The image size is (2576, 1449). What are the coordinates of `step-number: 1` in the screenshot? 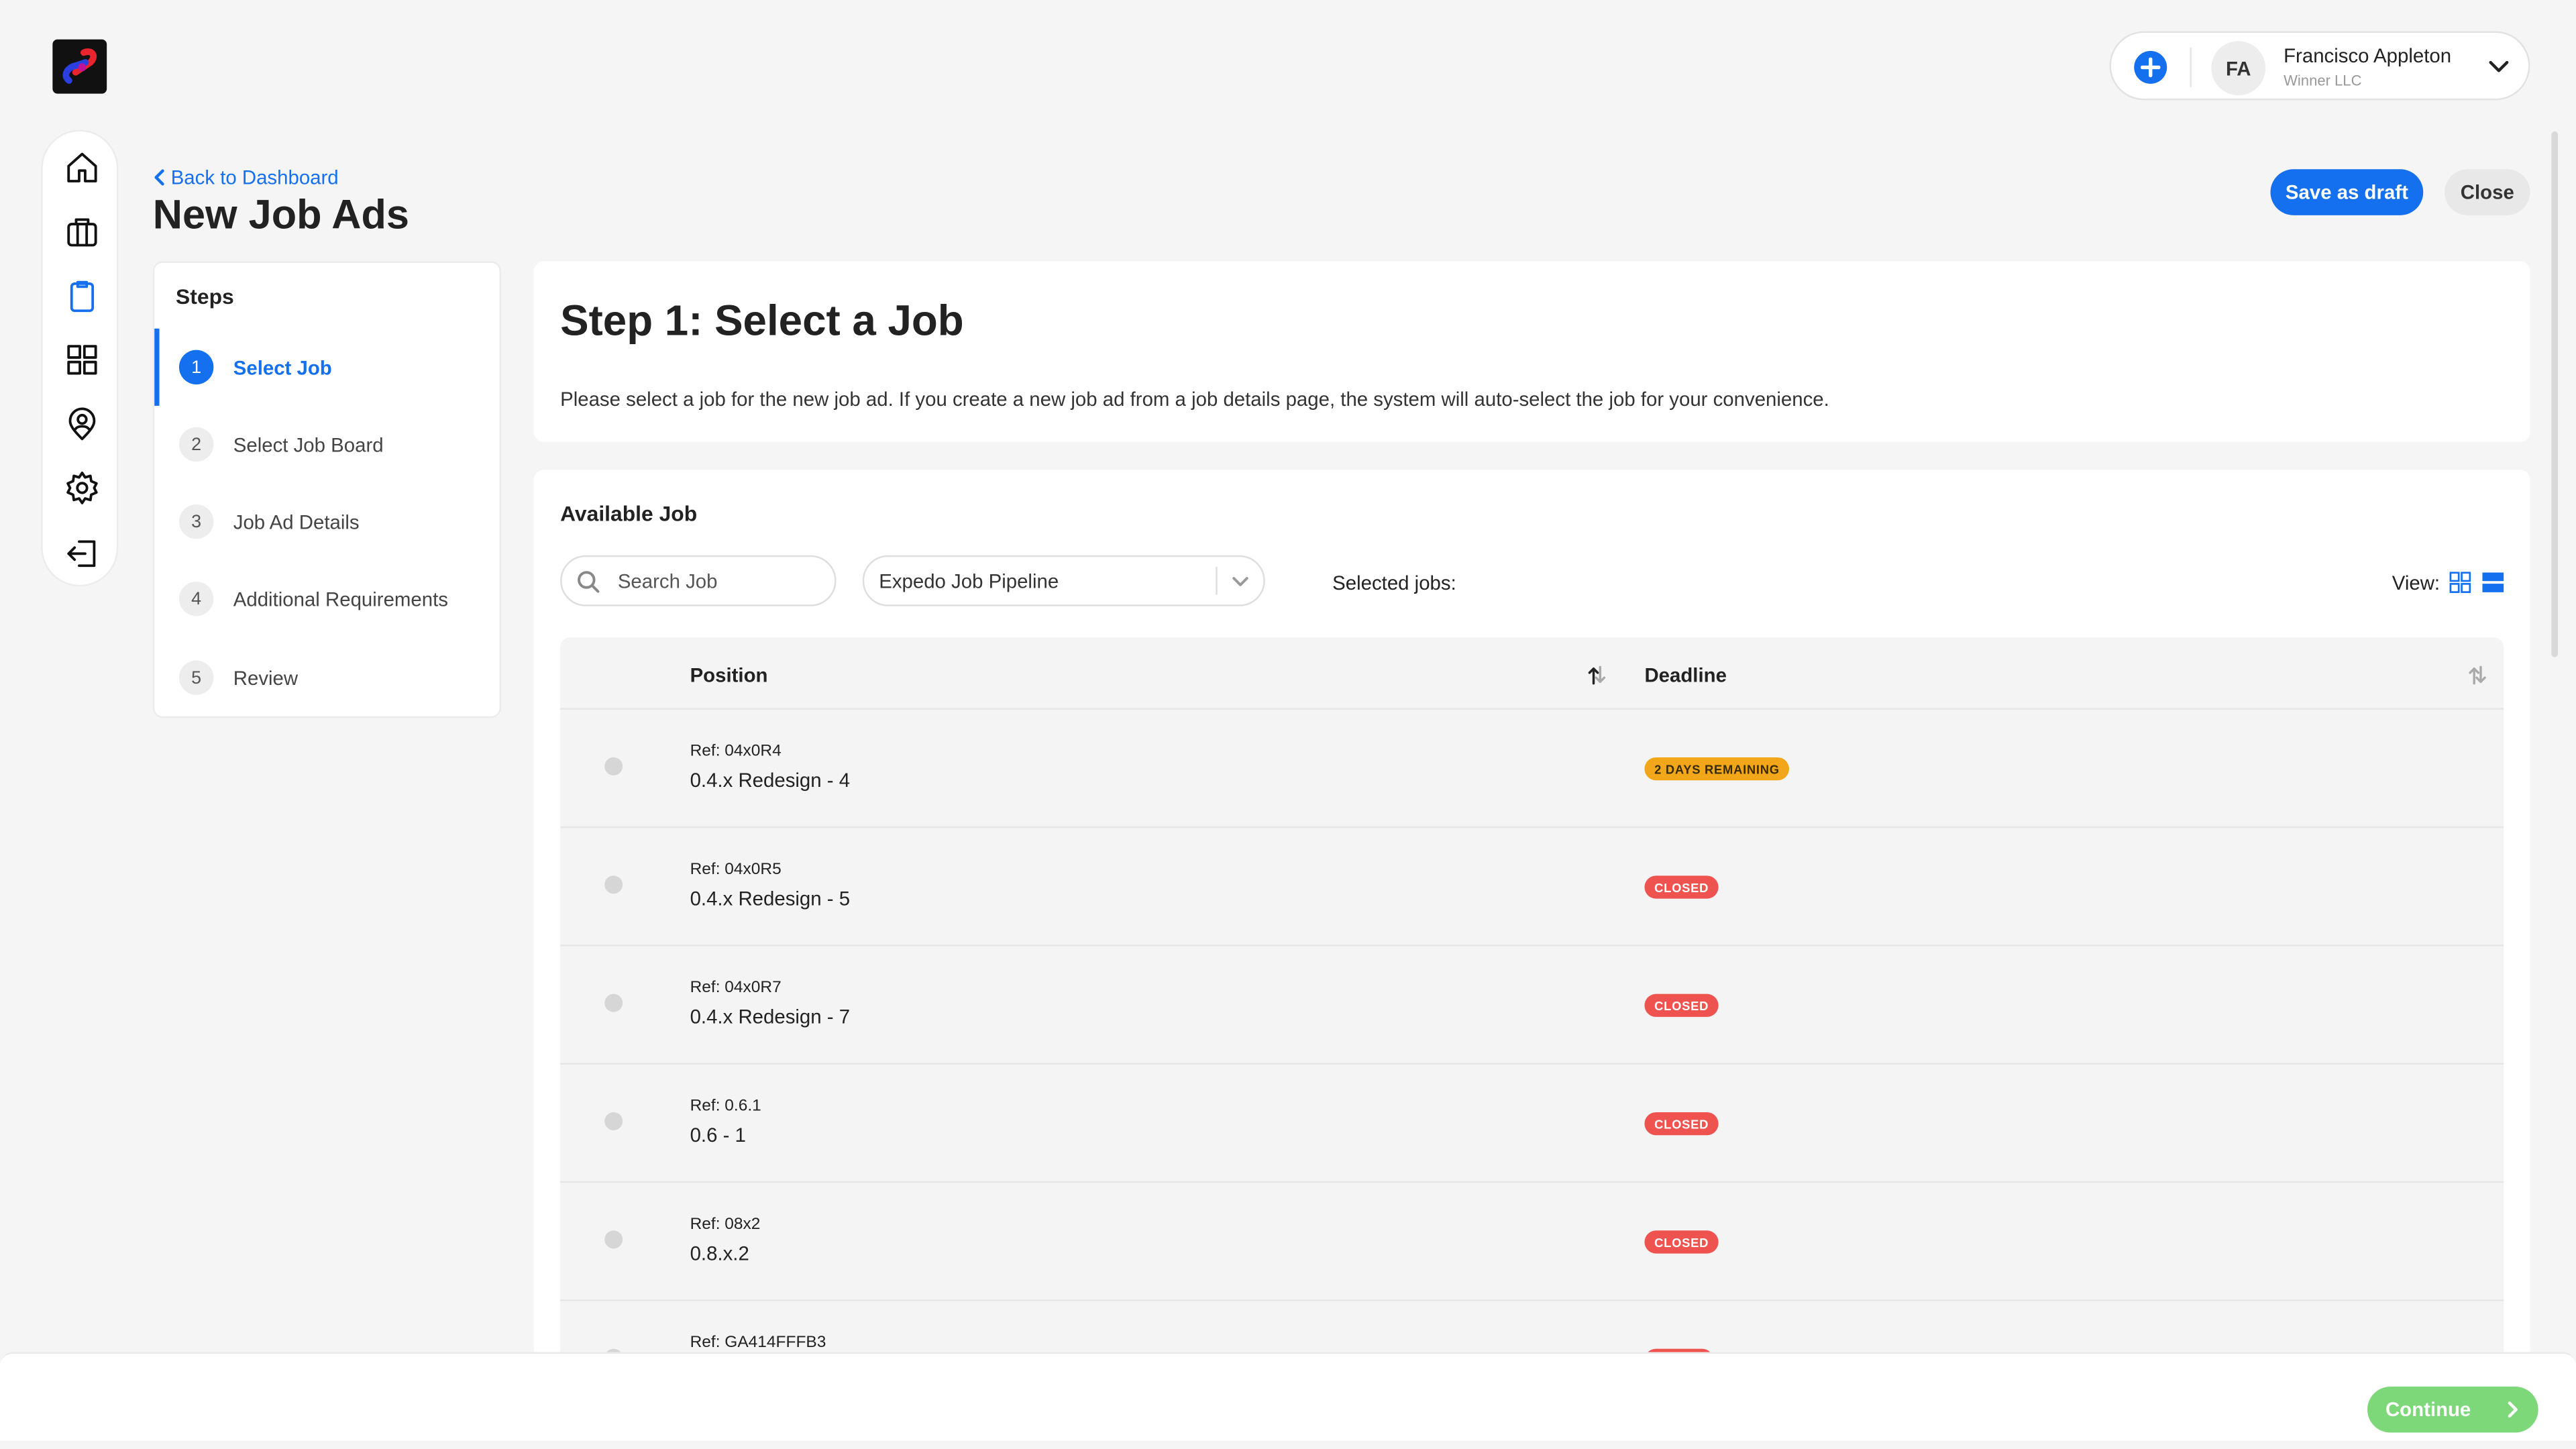 It's located at (196, 367).